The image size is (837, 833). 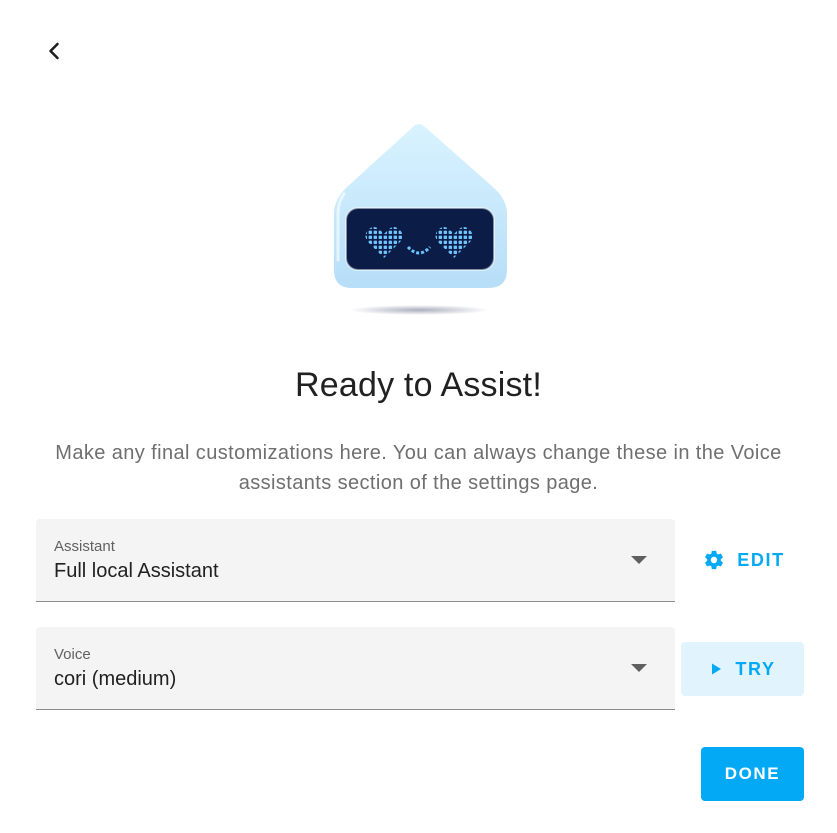 What do you see at coordinates (84, 546) in the screenshot?
I see `assistant-select-label: Assistant` at bounding box center [84, 546].